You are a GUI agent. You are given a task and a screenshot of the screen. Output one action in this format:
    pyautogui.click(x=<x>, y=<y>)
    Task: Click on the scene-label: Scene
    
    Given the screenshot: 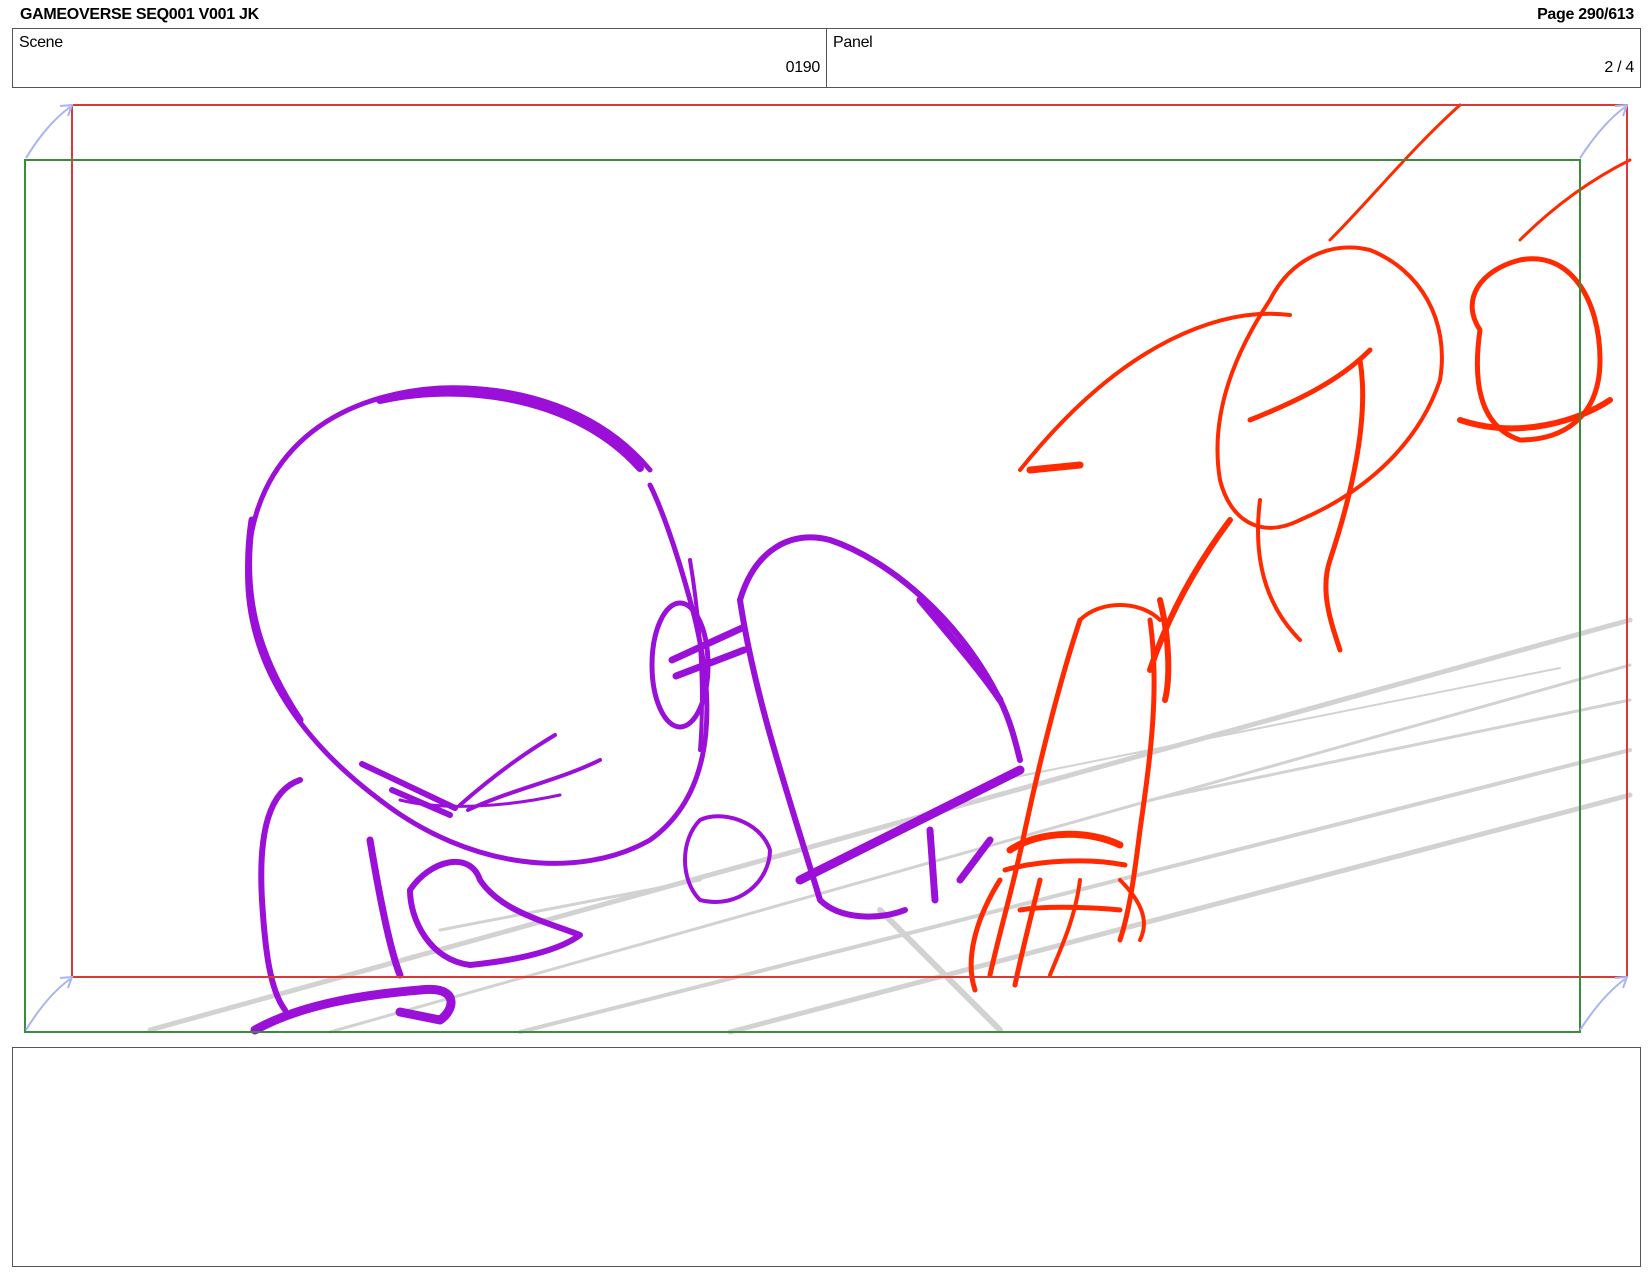 What is the action you would take?
    pyautogui.click(x=41, y=42)
    